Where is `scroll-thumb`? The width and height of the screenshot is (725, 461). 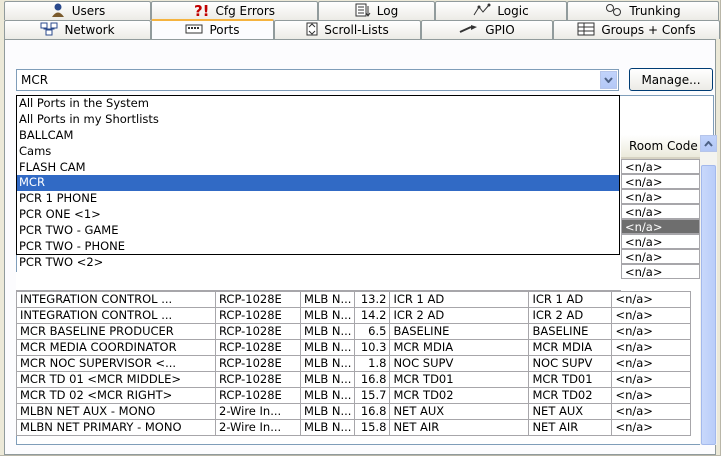
scroll-thumb is located at coordinates (708, 305).